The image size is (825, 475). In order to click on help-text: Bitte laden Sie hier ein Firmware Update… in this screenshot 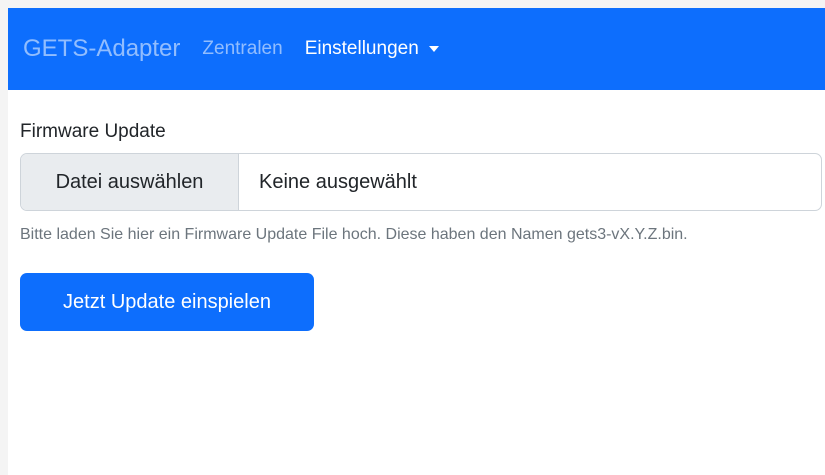, I will do `click(354, 234)`.